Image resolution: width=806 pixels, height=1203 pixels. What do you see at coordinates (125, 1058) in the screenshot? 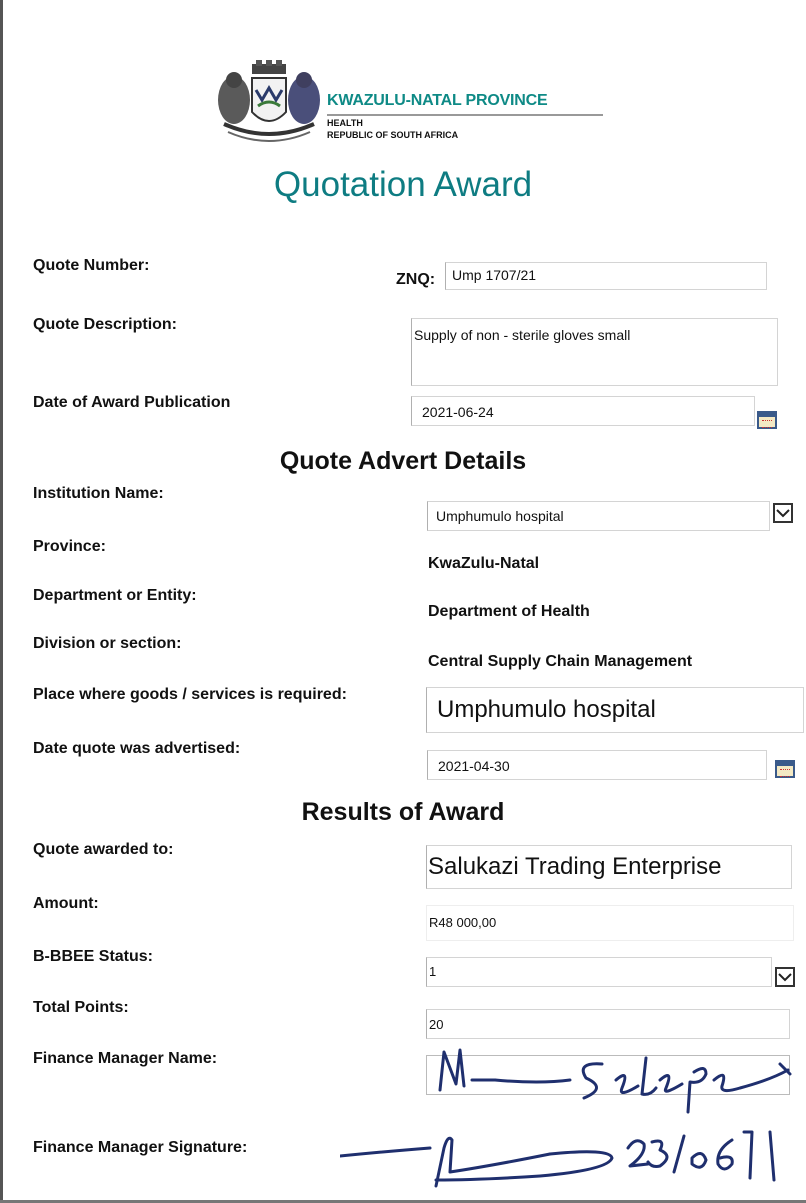
I see `finance-manager-name-label: Finance Manager Name:` at bounding box center [125, 1058].